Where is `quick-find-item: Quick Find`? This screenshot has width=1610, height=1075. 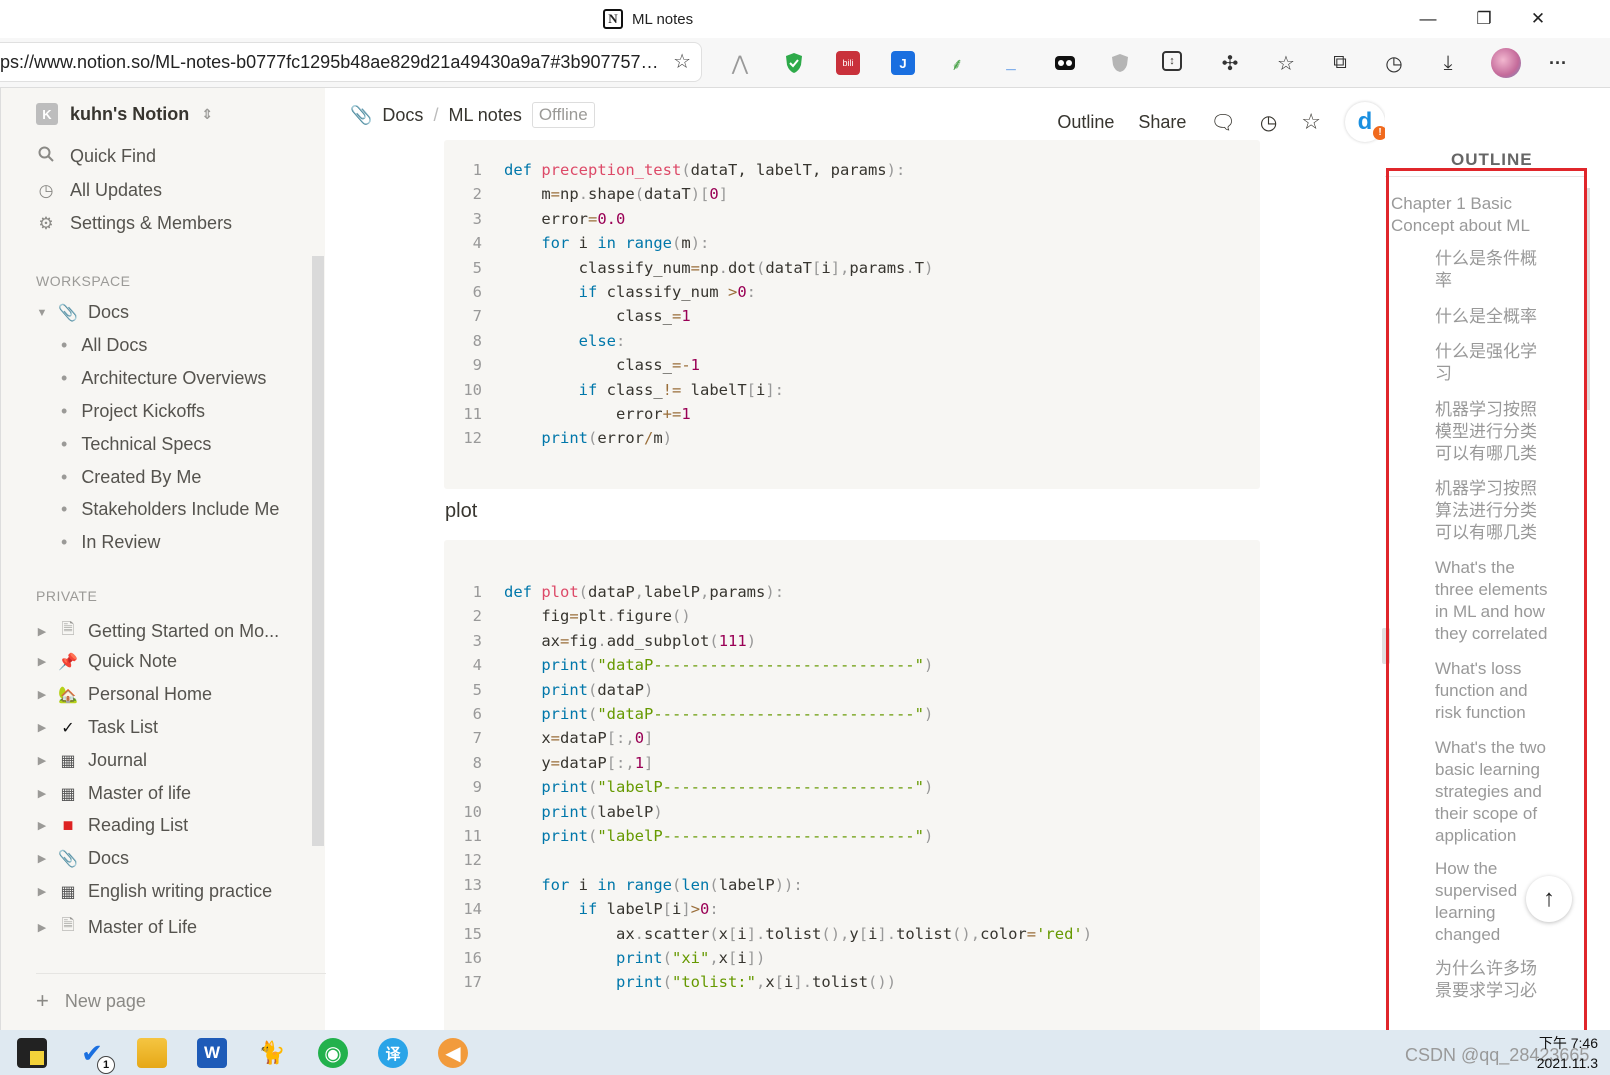 quick-find-item: Quick Find is located at coordinates (96, 156).